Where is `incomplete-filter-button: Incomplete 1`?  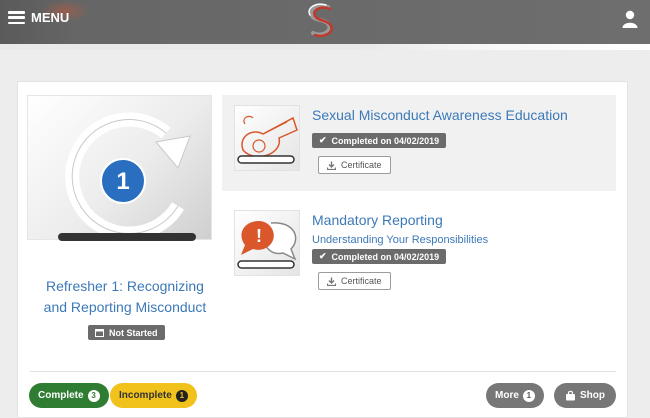
incomplete-filter-button: Incomplete 1 is located at coordinates (153, 395).